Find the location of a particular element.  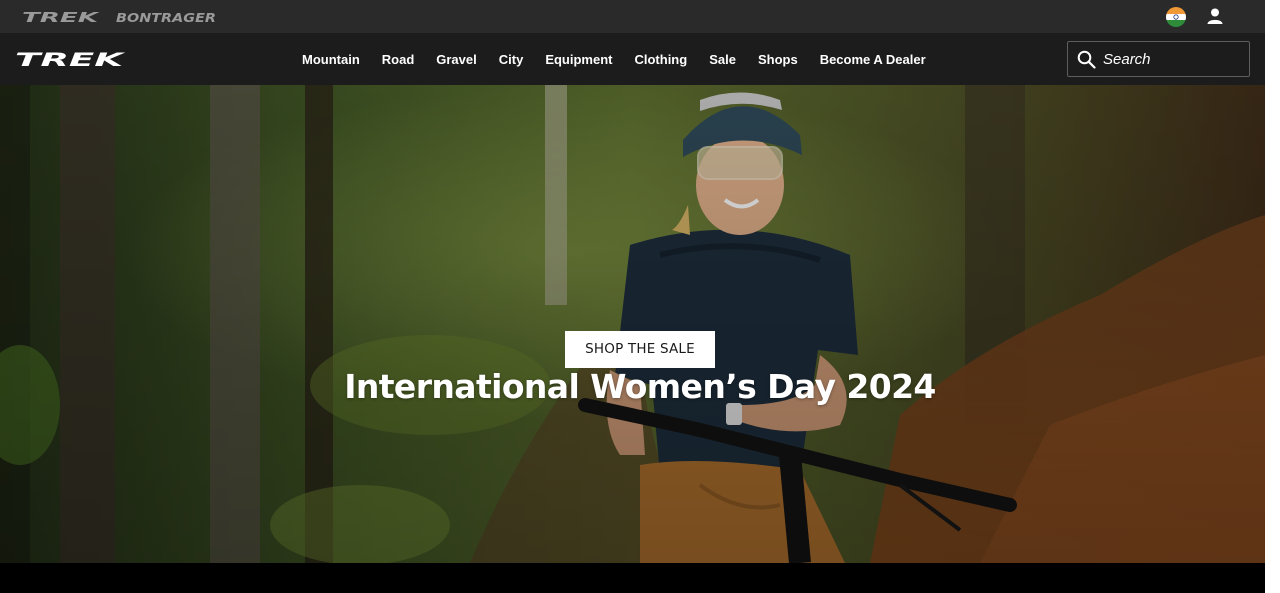

bontrager-wordmark: BONTRAGER is located at coordinates (166, 17).